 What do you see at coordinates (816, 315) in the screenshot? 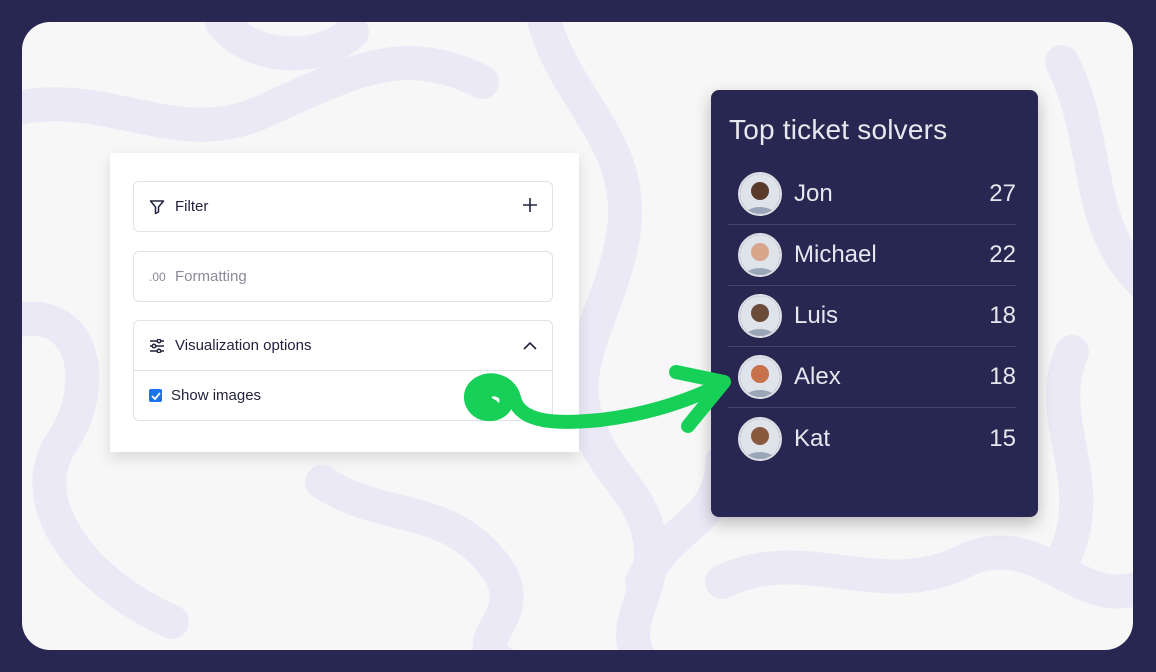
I see `solver-name: Luis` at bounding box center [816, 315].